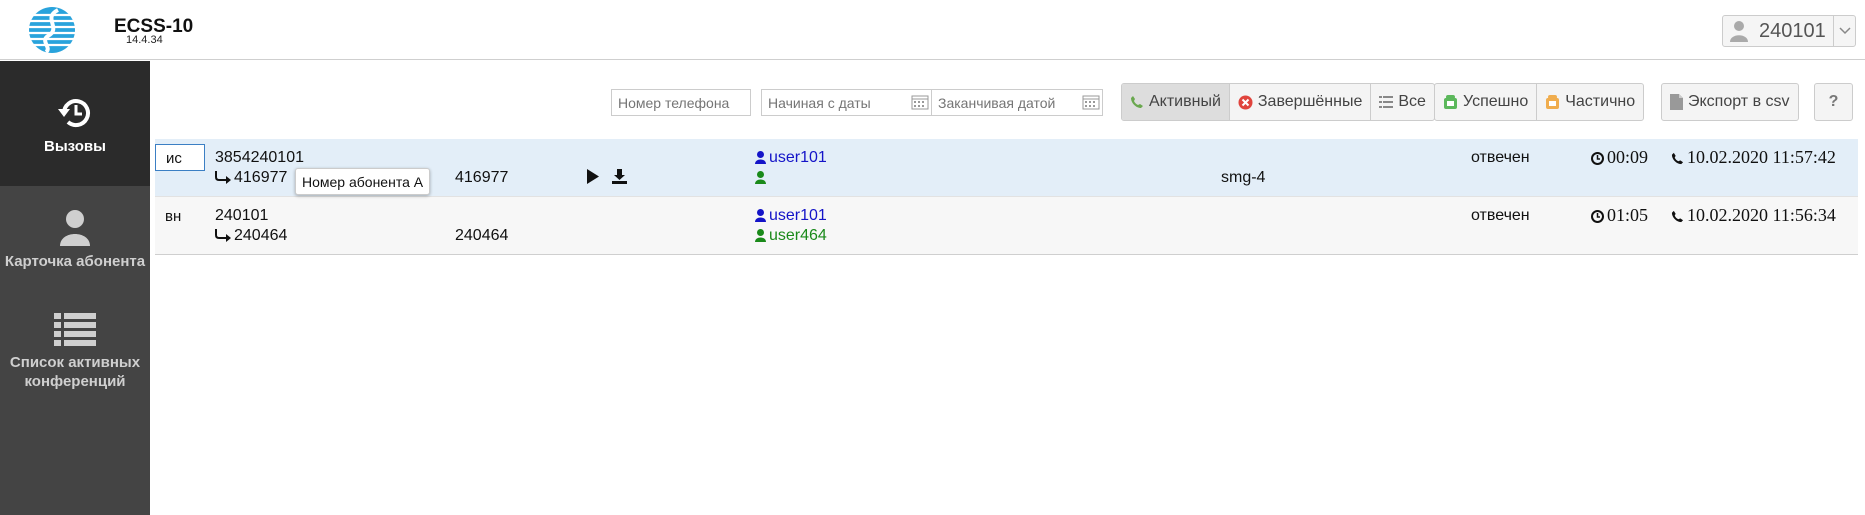  Describe the element at coordinates (1619, 215) in the screenshot. I see `call-duration: 01:05` at that location.